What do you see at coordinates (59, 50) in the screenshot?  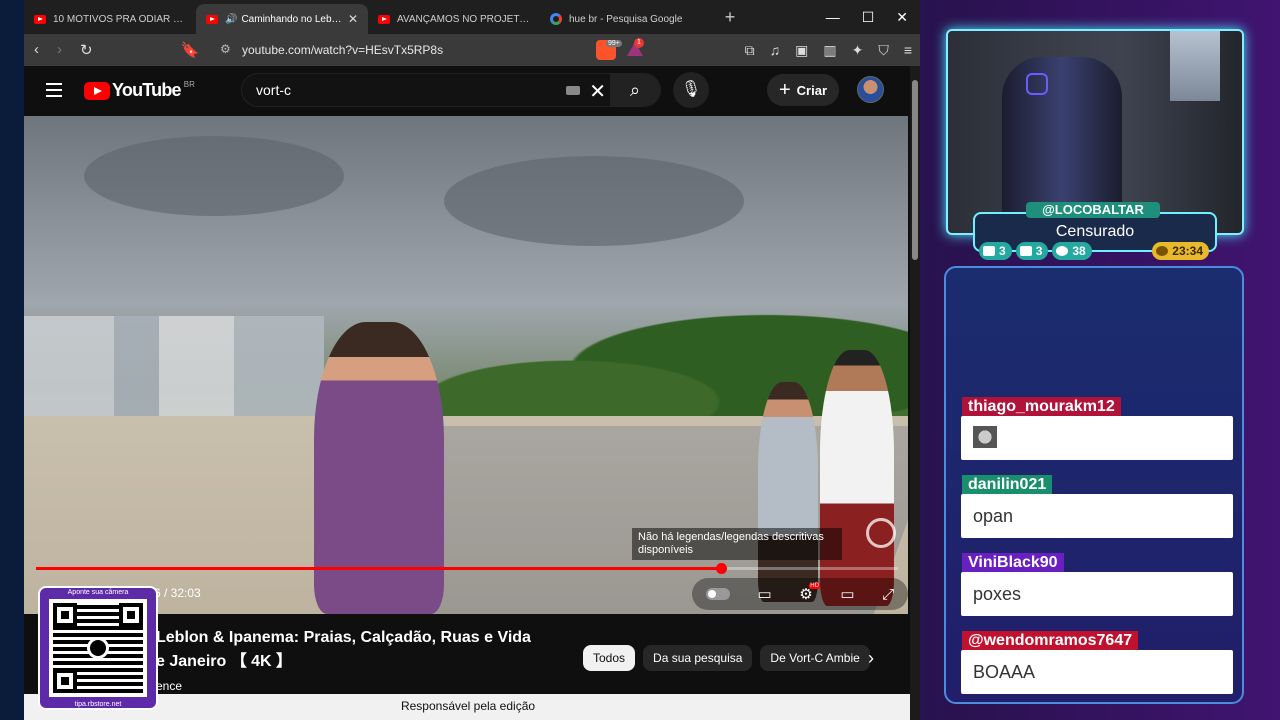 I see `forward-icon: ›` at bounding box center [59, 50].